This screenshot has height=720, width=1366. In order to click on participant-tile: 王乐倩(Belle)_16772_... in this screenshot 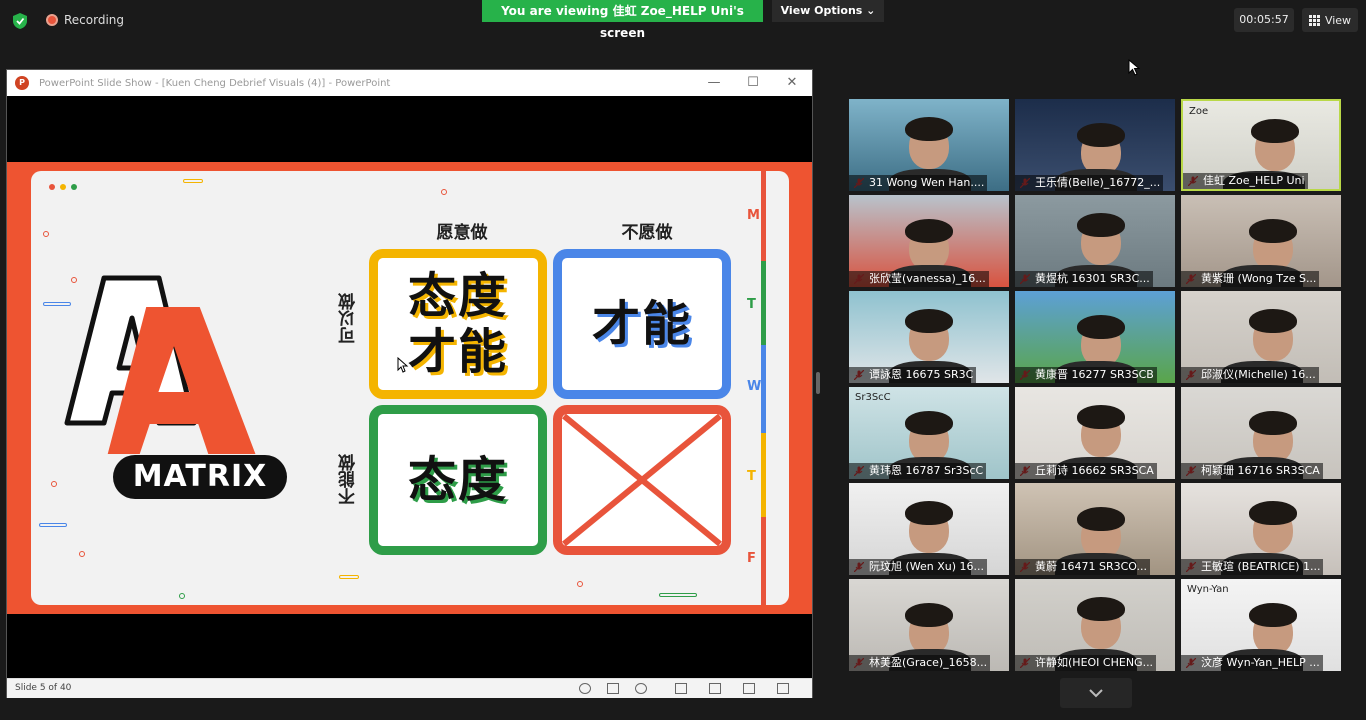, I will do `click(1095, 145)`.